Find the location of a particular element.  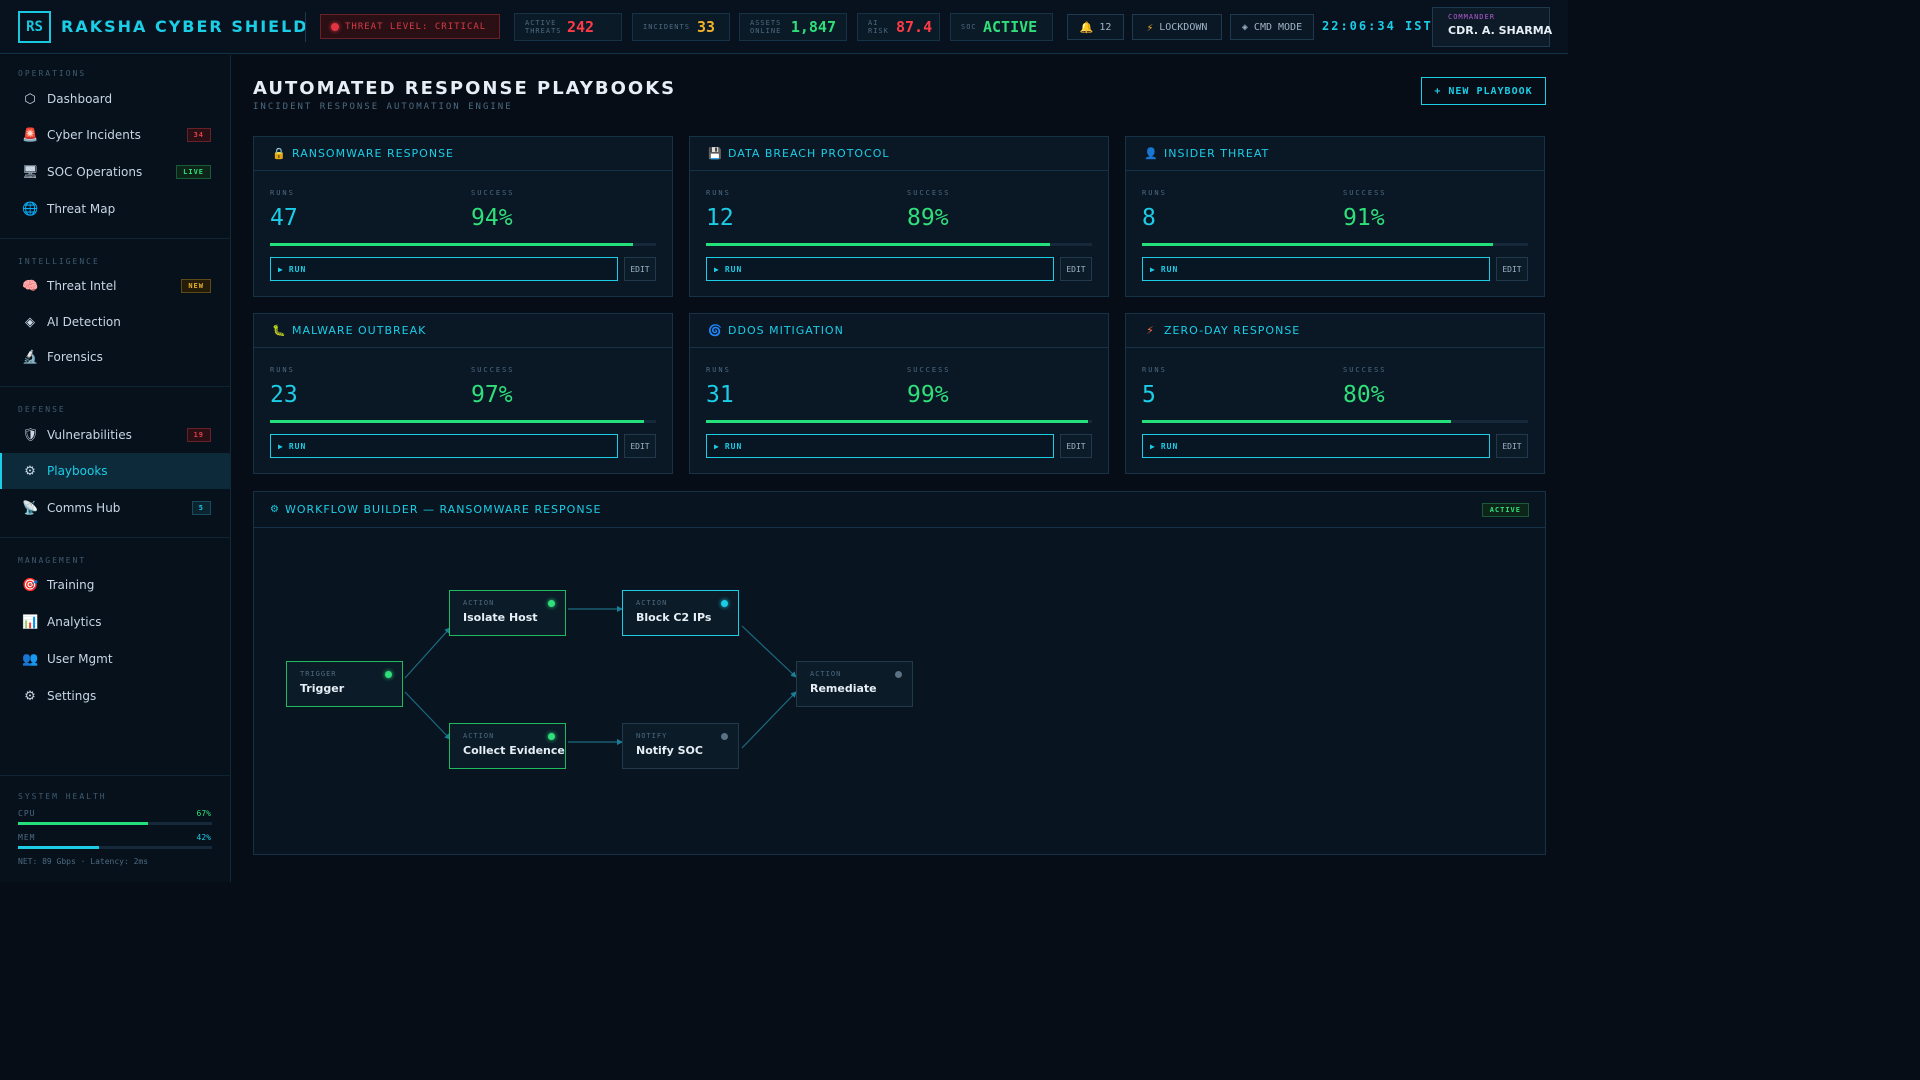

sidebar-item-ai-detection: ◈ AI Detection is located at coordinates (115, 322).